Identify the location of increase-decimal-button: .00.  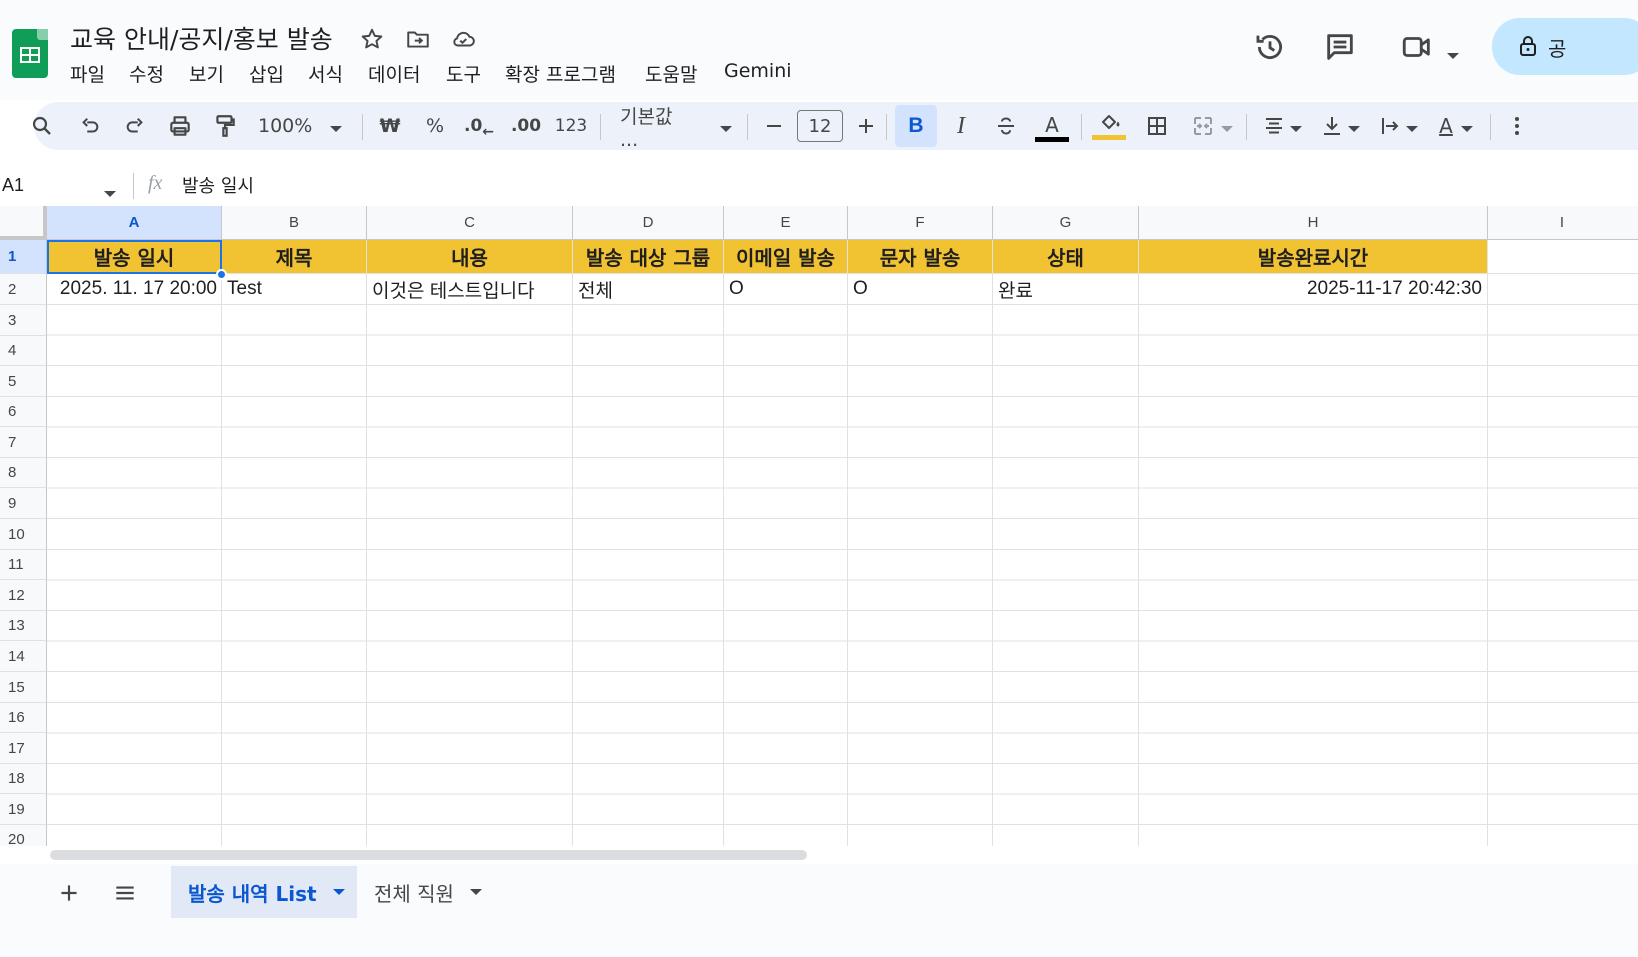
(526, 126).